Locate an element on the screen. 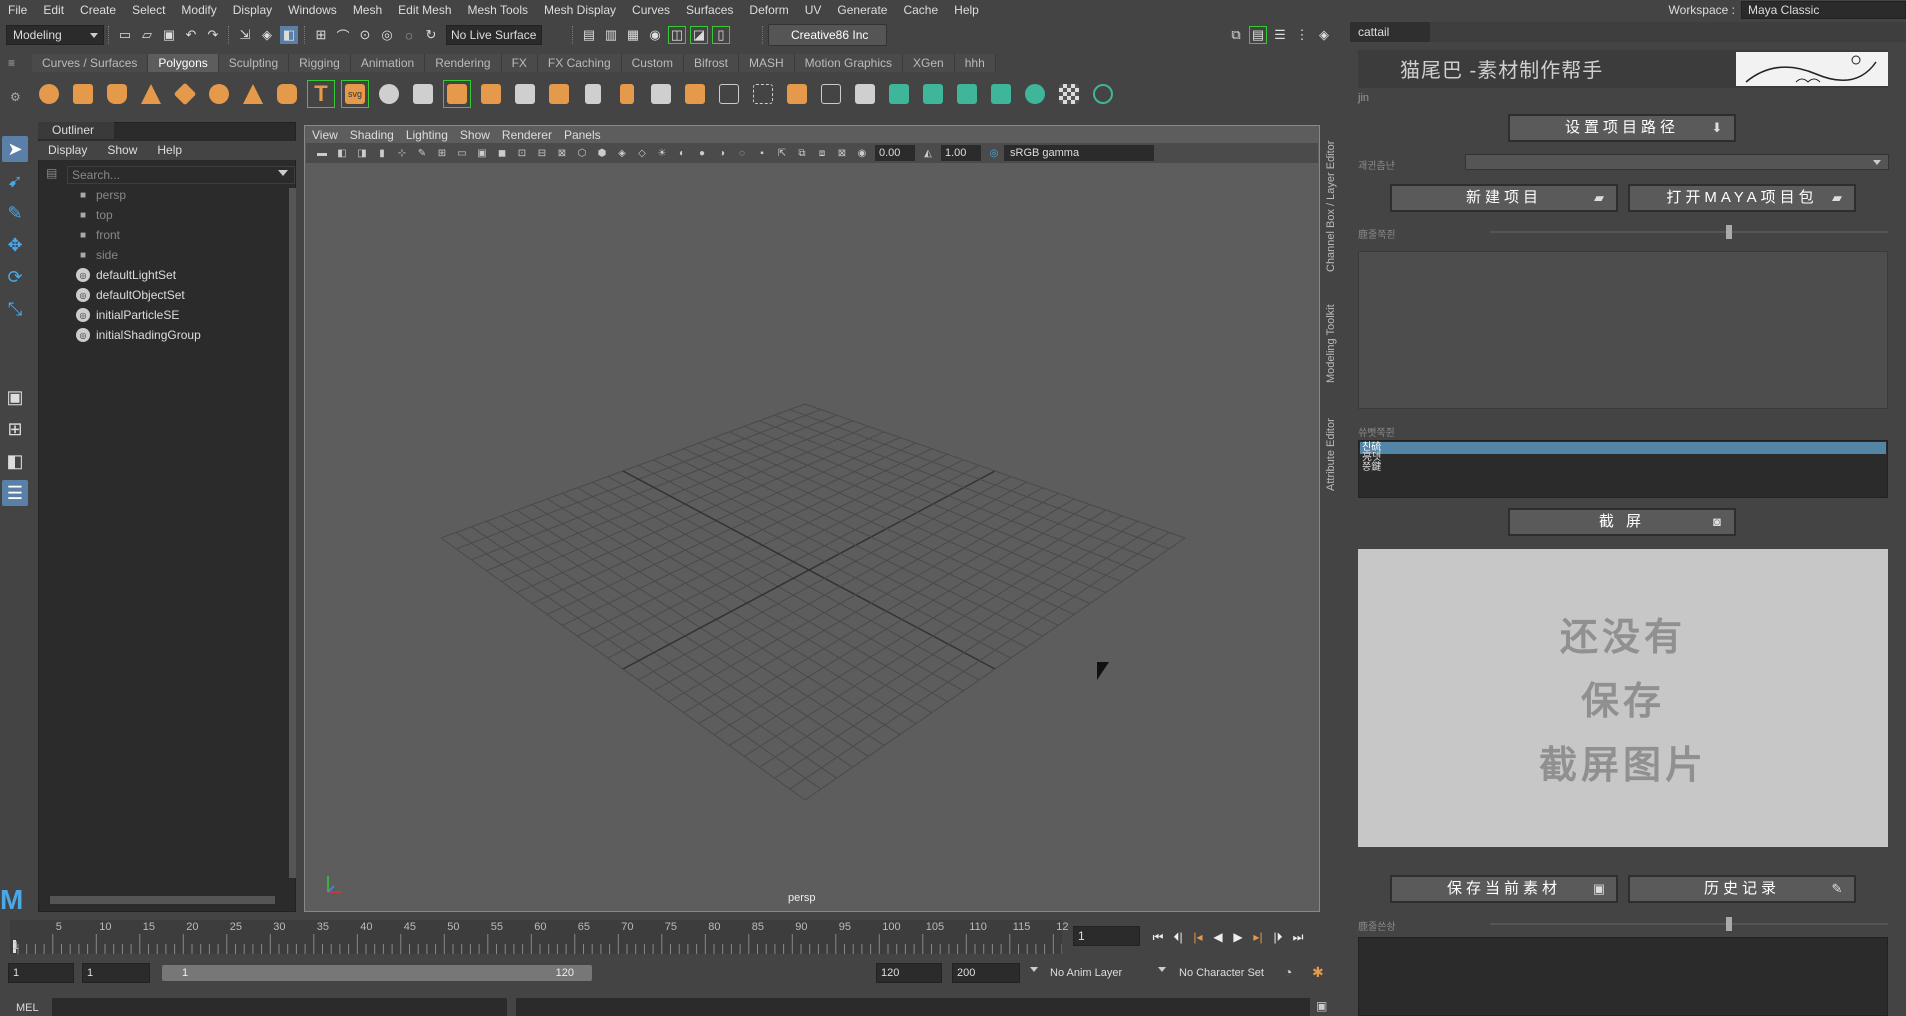  menu-mesh-display: Mesh Display is located at coordinates (580, 10).